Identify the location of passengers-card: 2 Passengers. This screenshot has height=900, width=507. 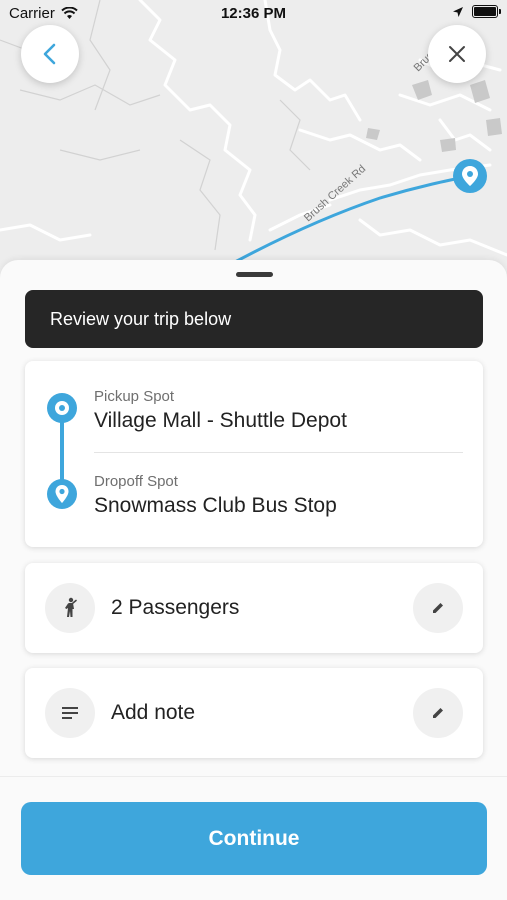
(254, 608).